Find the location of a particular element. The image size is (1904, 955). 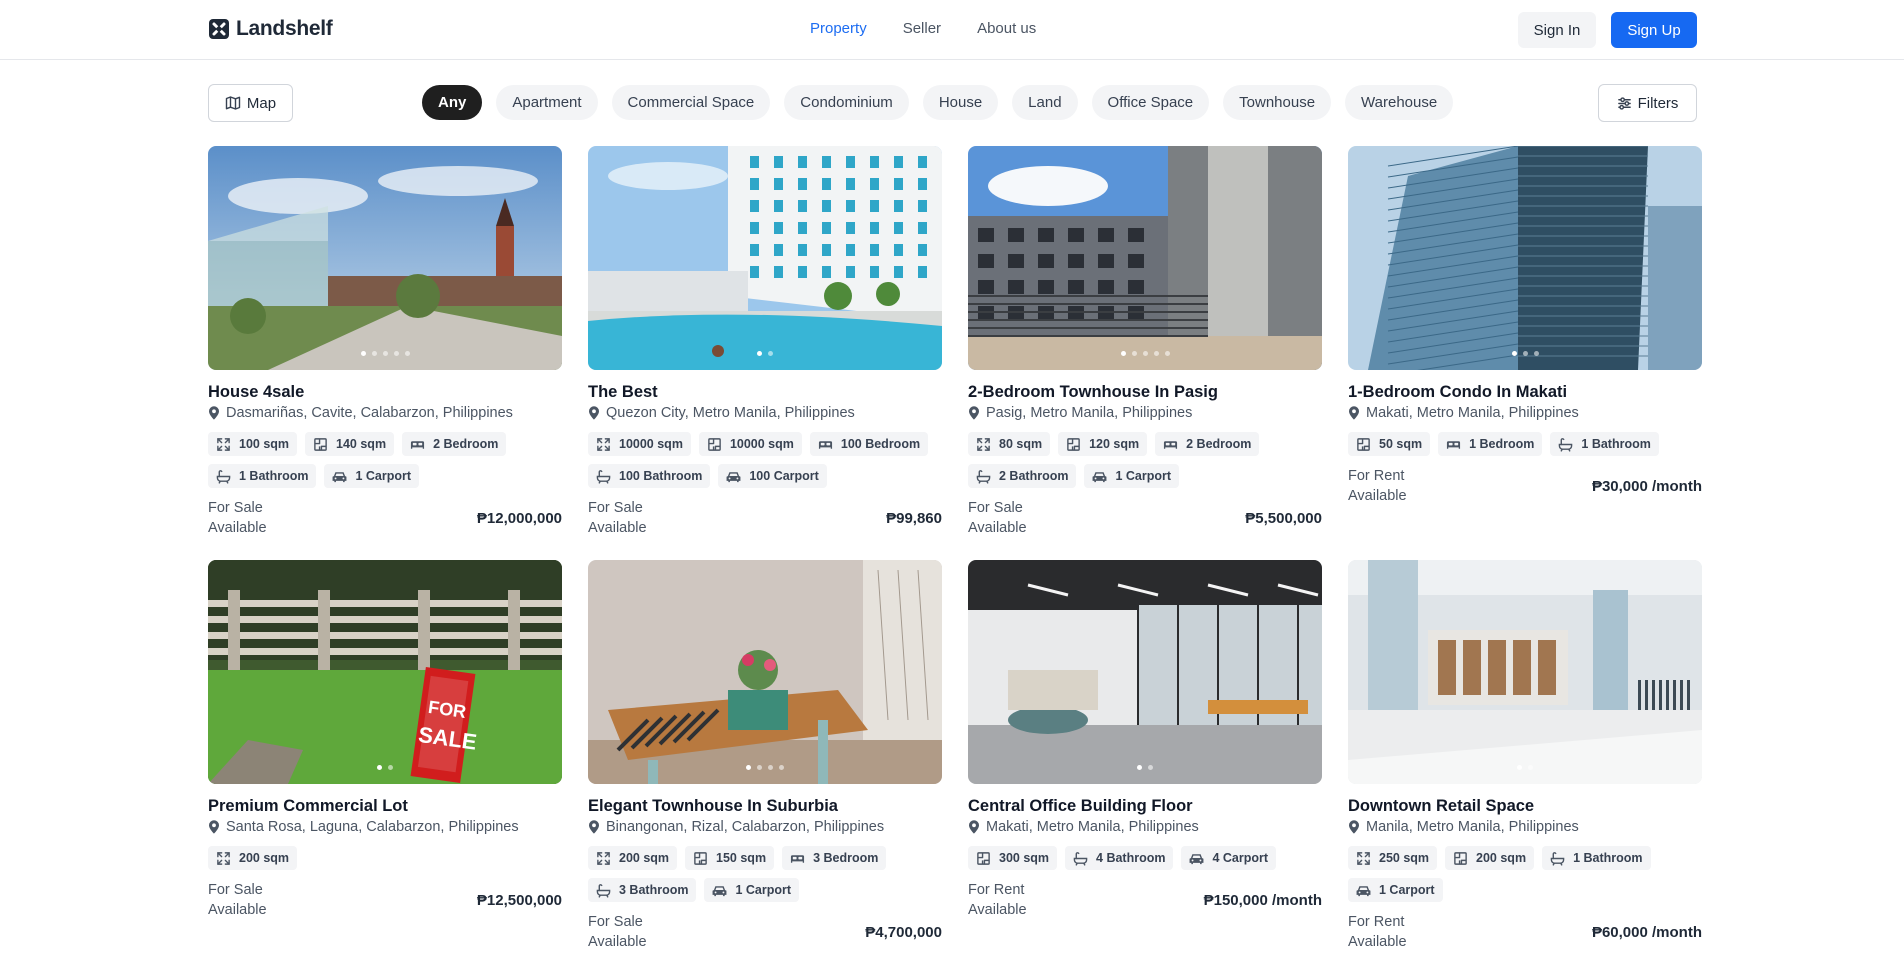

listing-title: Central Office Building Floor is located at coordinates (1145, 806).